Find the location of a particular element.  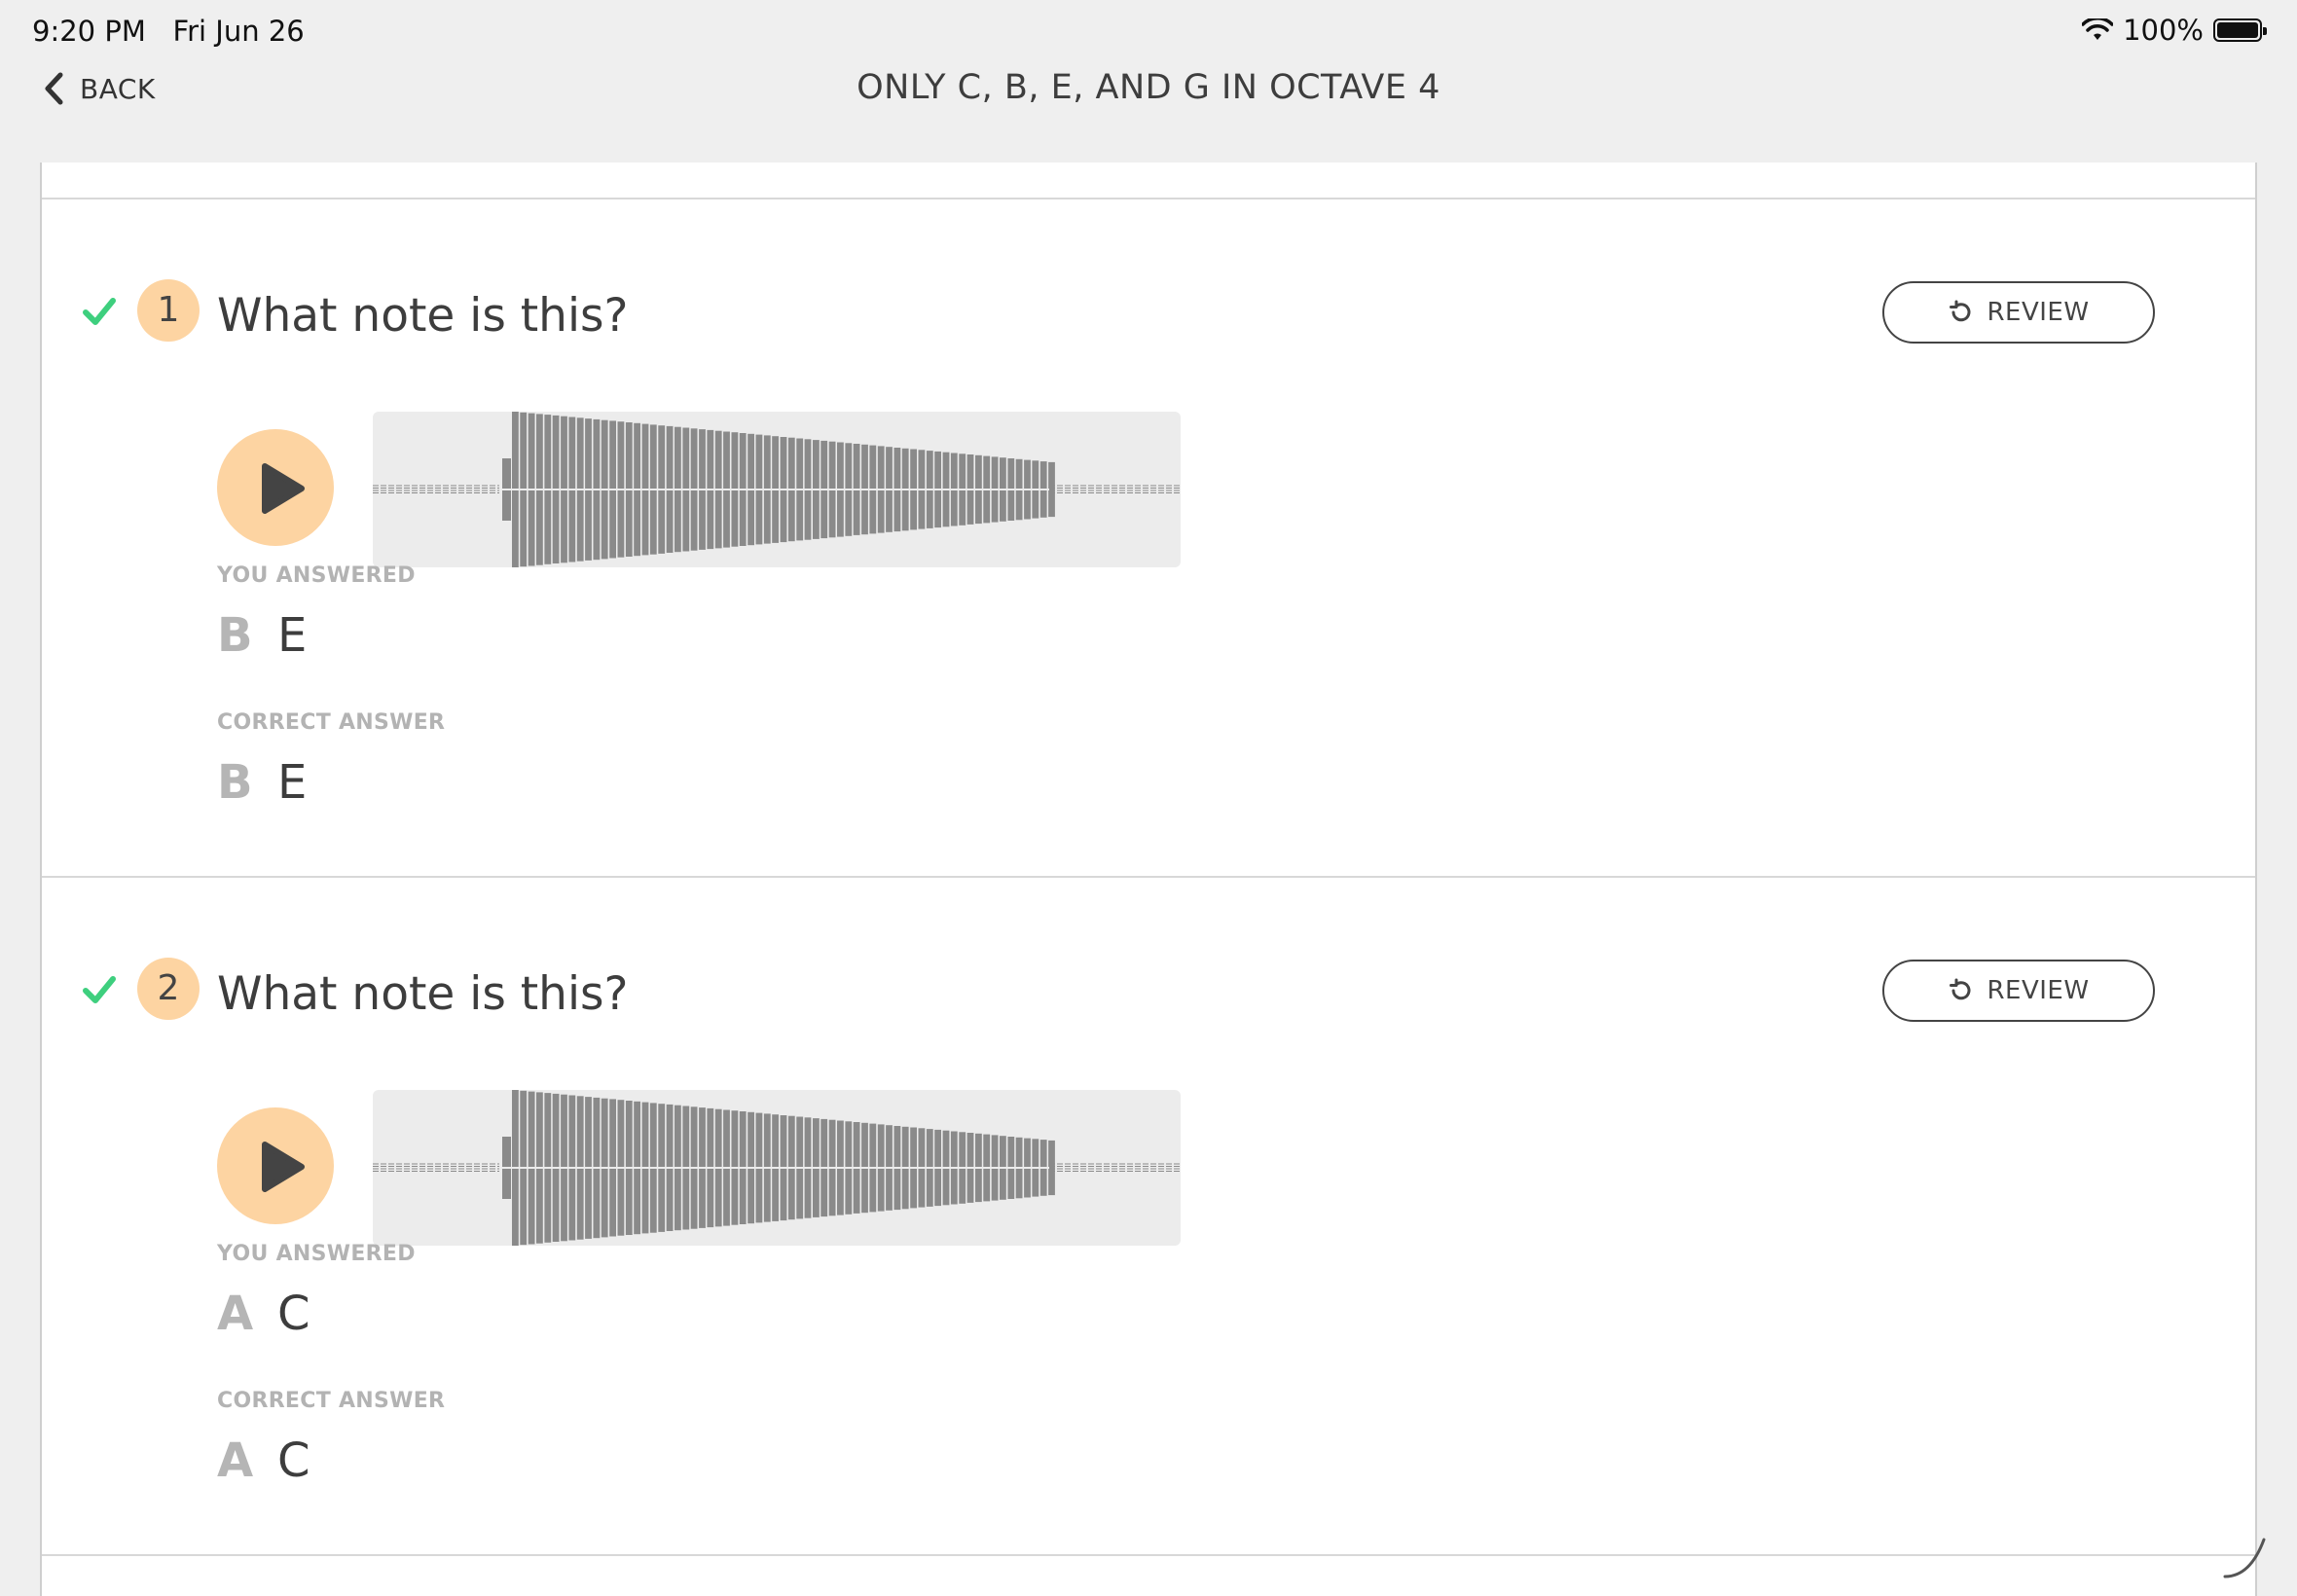

status-bar: 9:20 PM Fri Jun 26 100% is located at coordinates (1148, 30).